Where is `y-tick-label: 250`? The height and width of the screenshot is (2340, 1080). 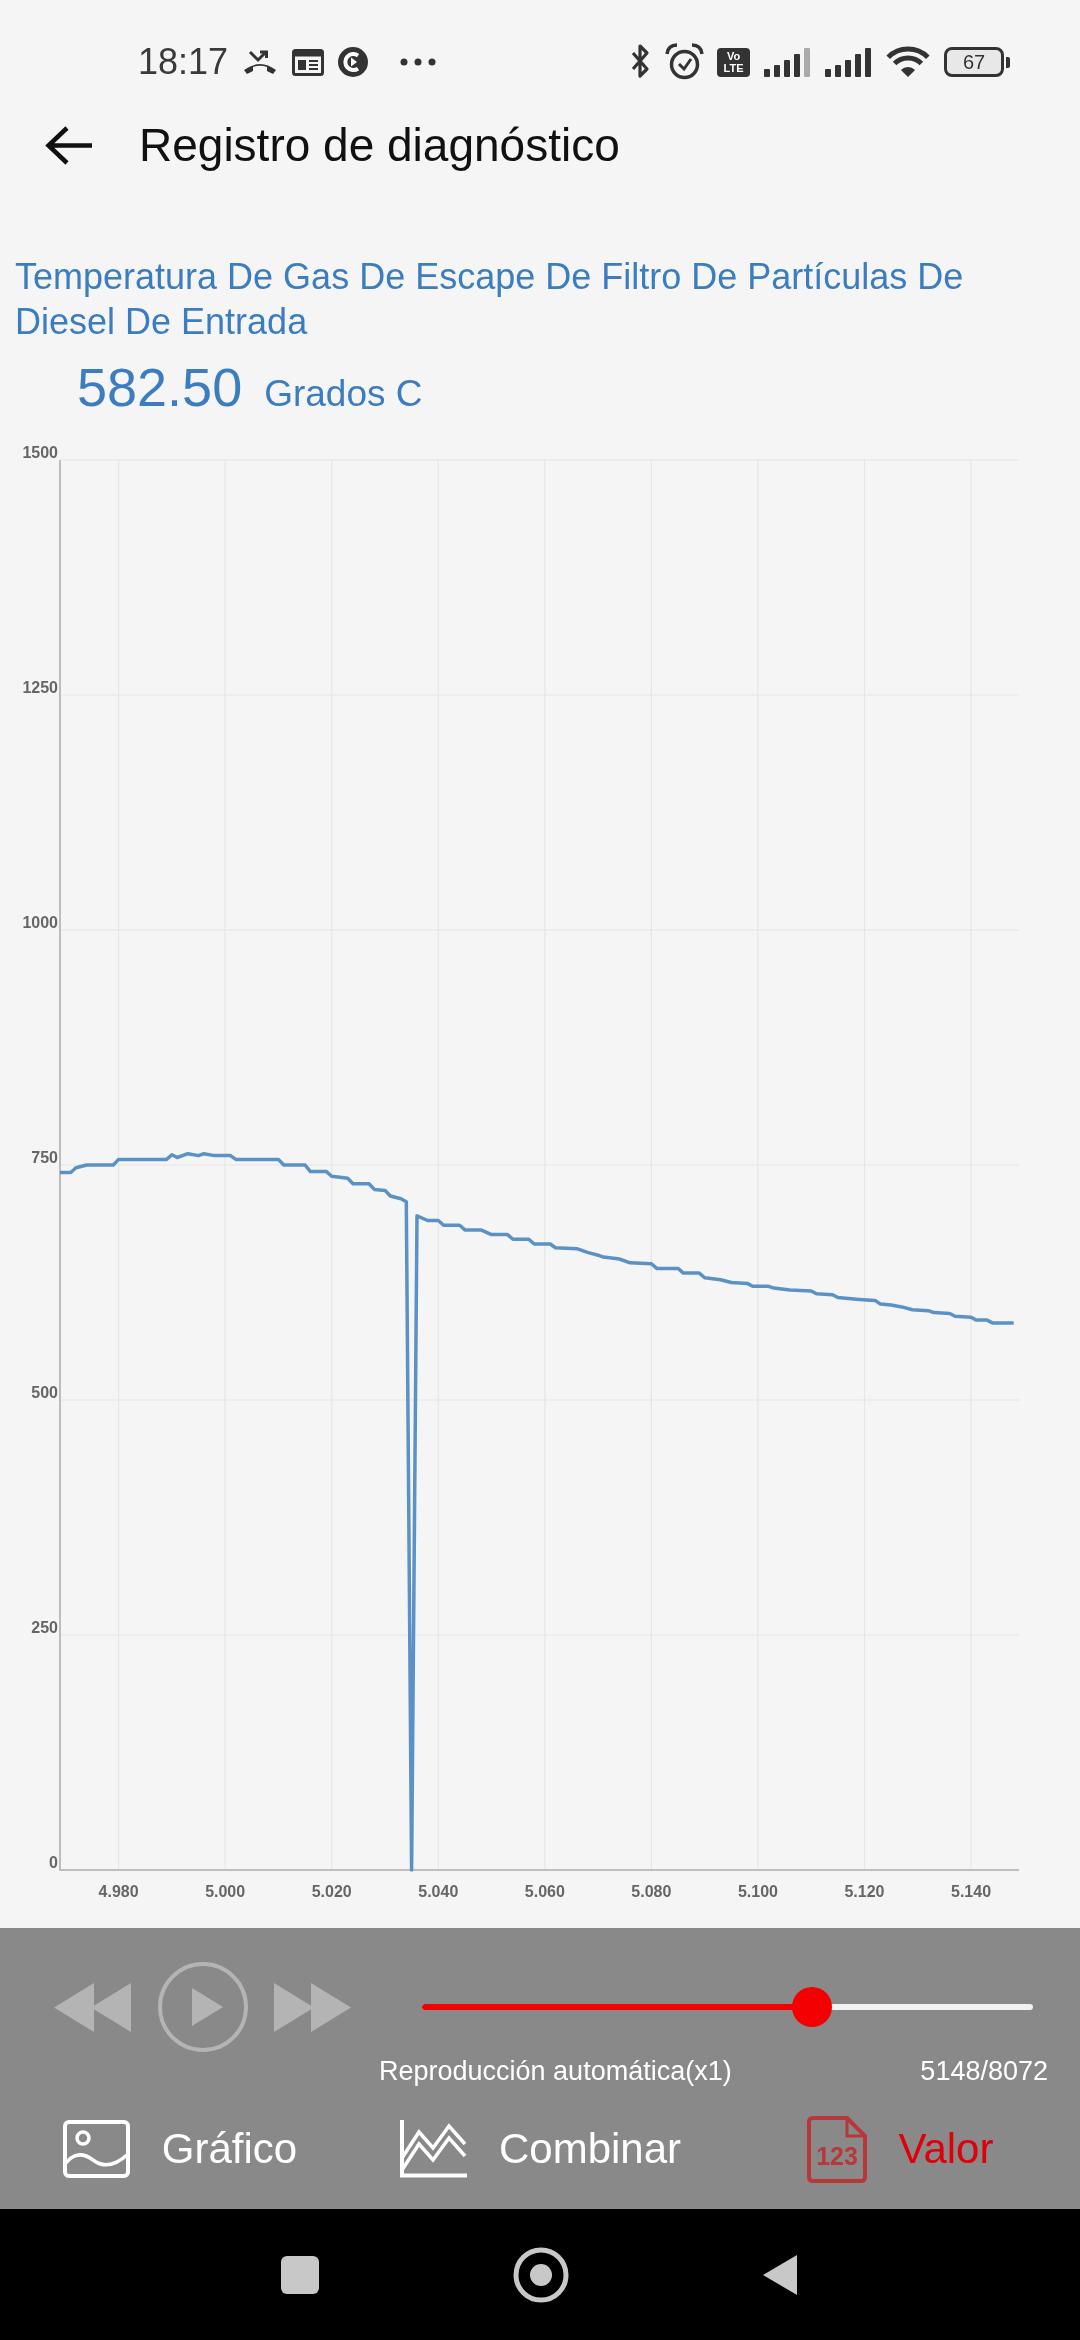
y-tick-label: 250 is located at coordinates (44, 1627).